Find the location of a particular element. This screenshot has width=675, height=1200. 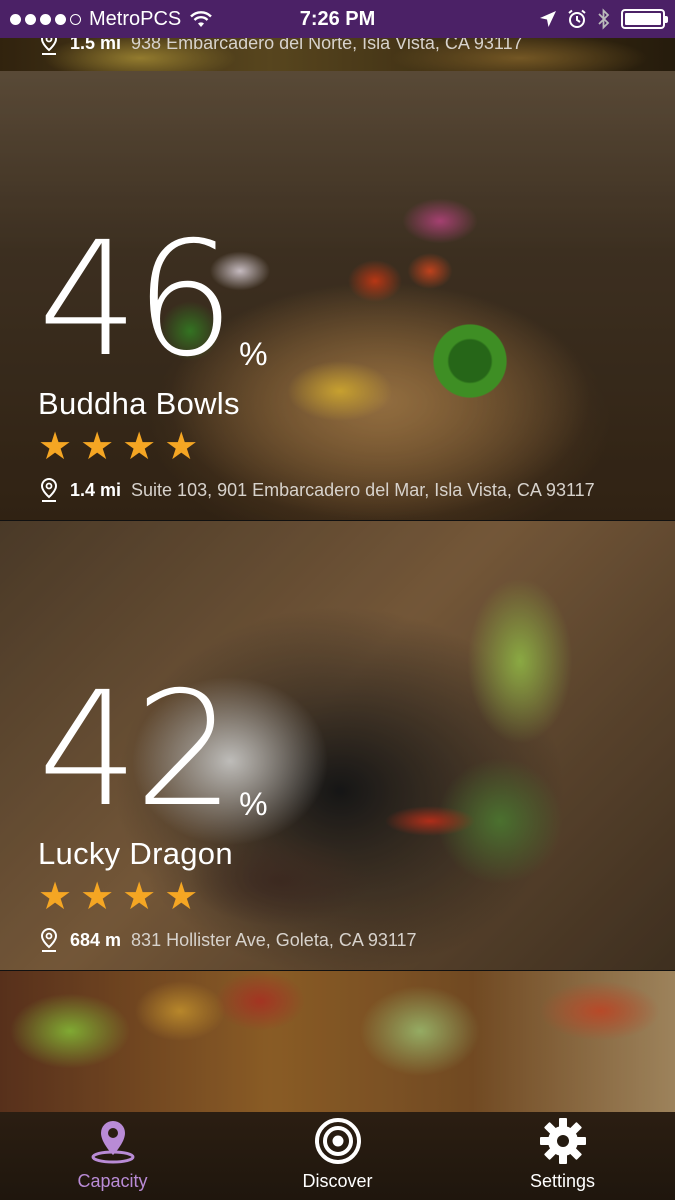

capacity-value: 46 is located at coordinates (136, 300).